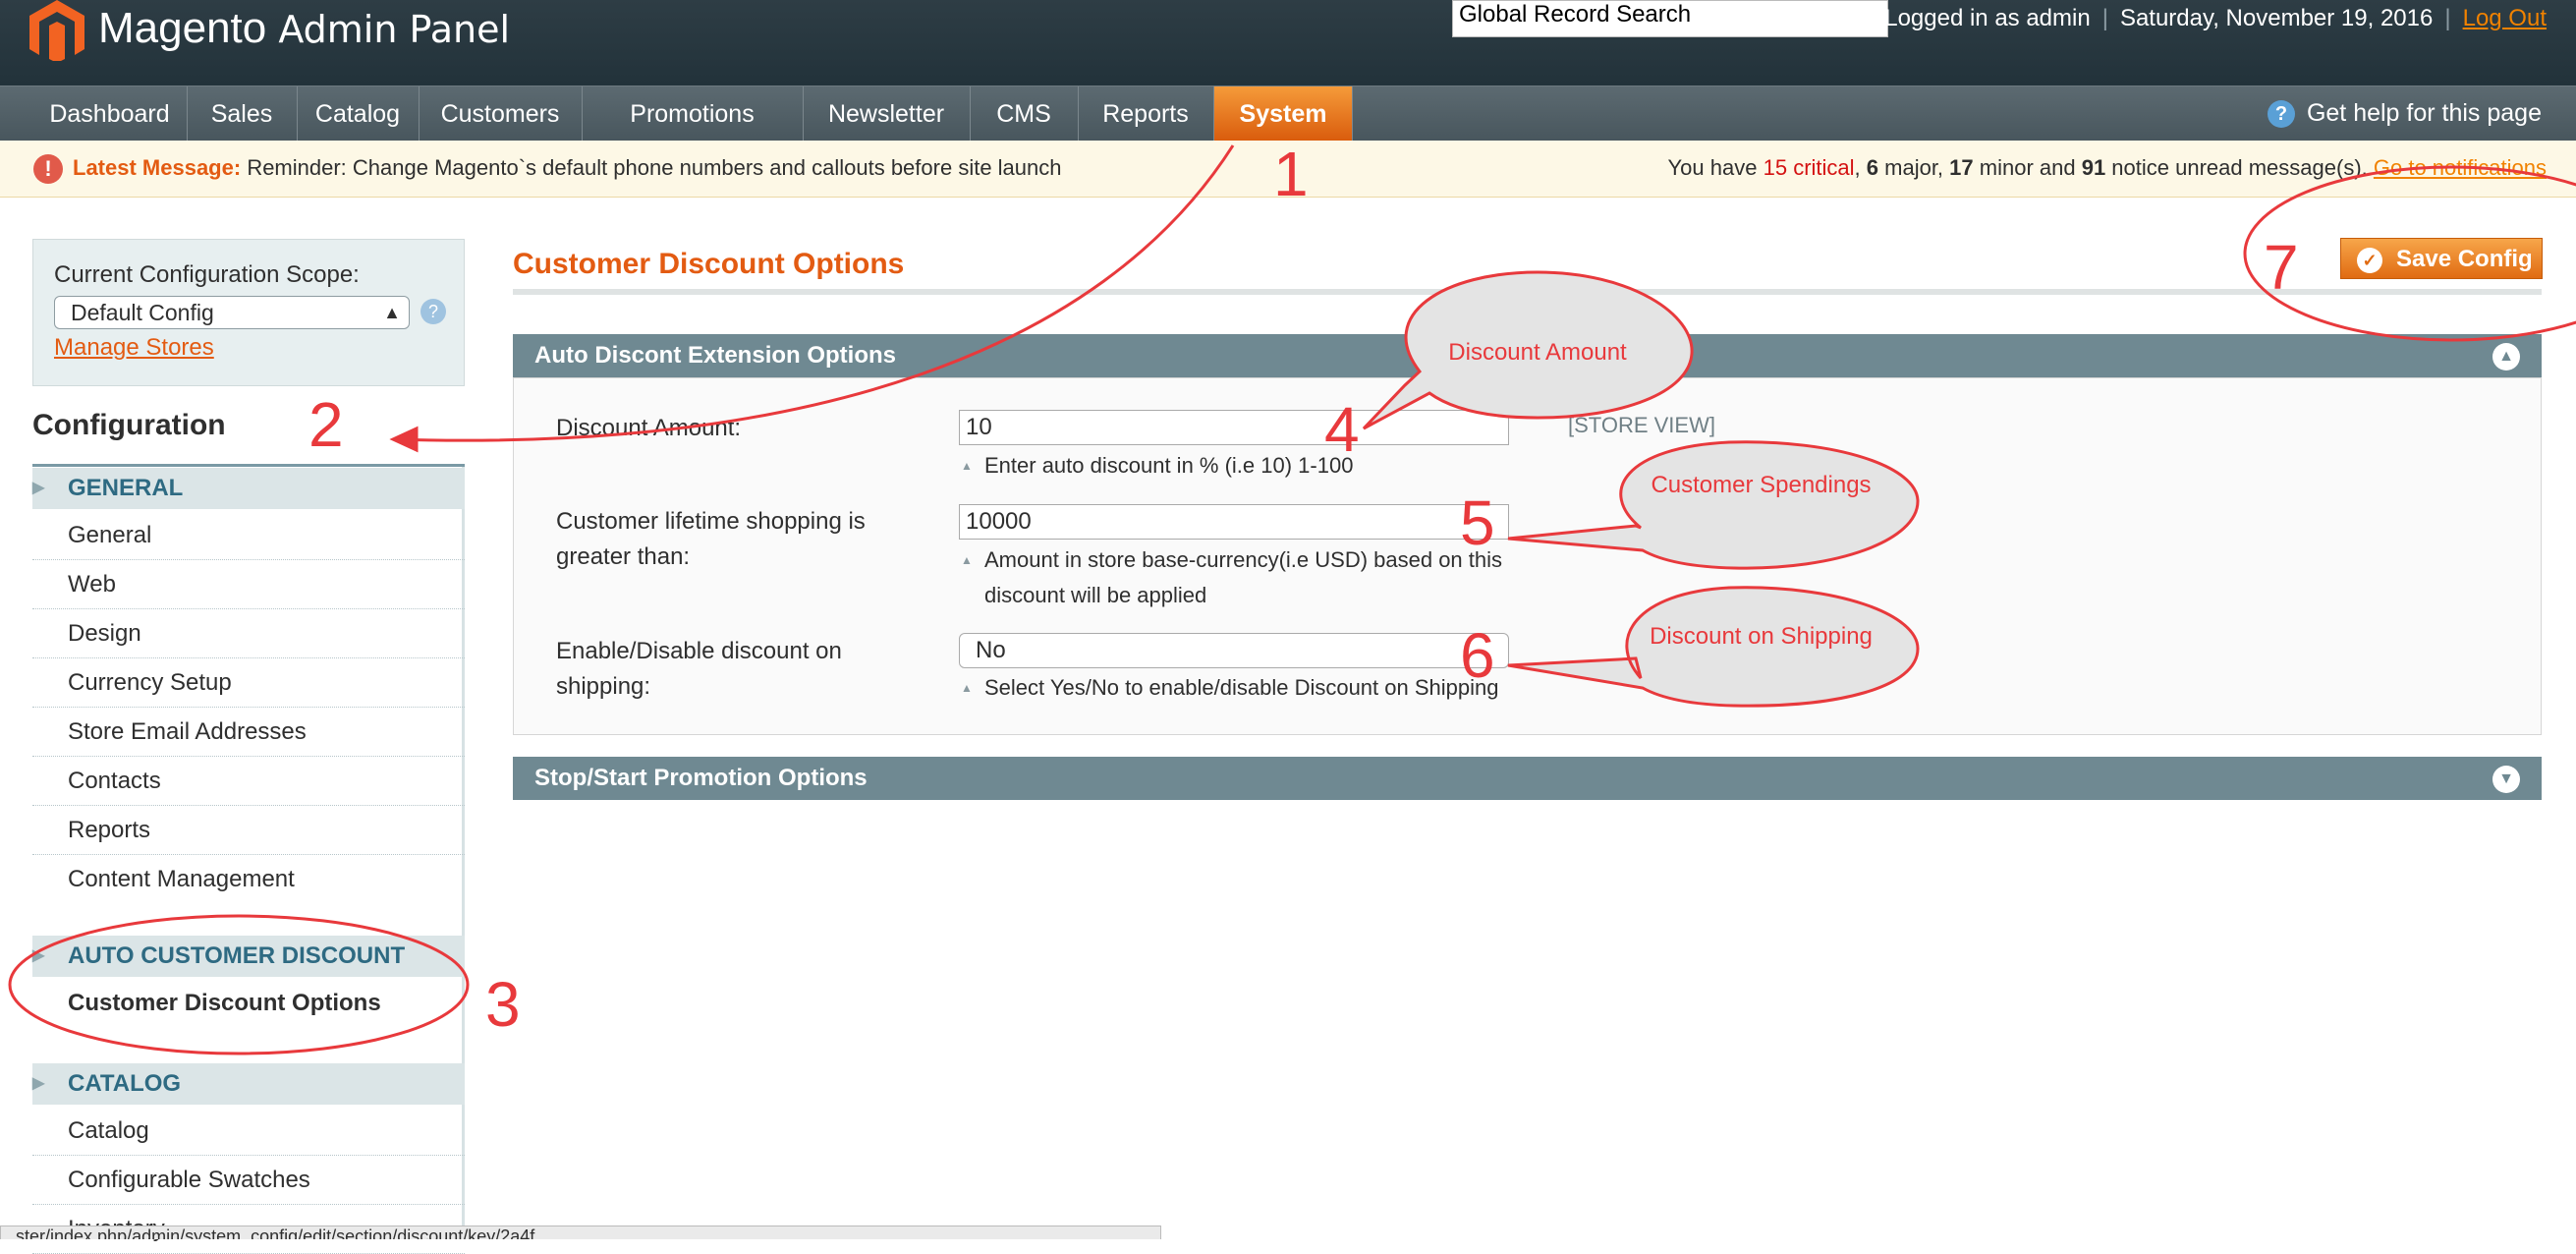 Image resolution: width=2576 pixels, height=1254 pixels. I want to click on annotation-number-1: 1, so click(1291, 174).